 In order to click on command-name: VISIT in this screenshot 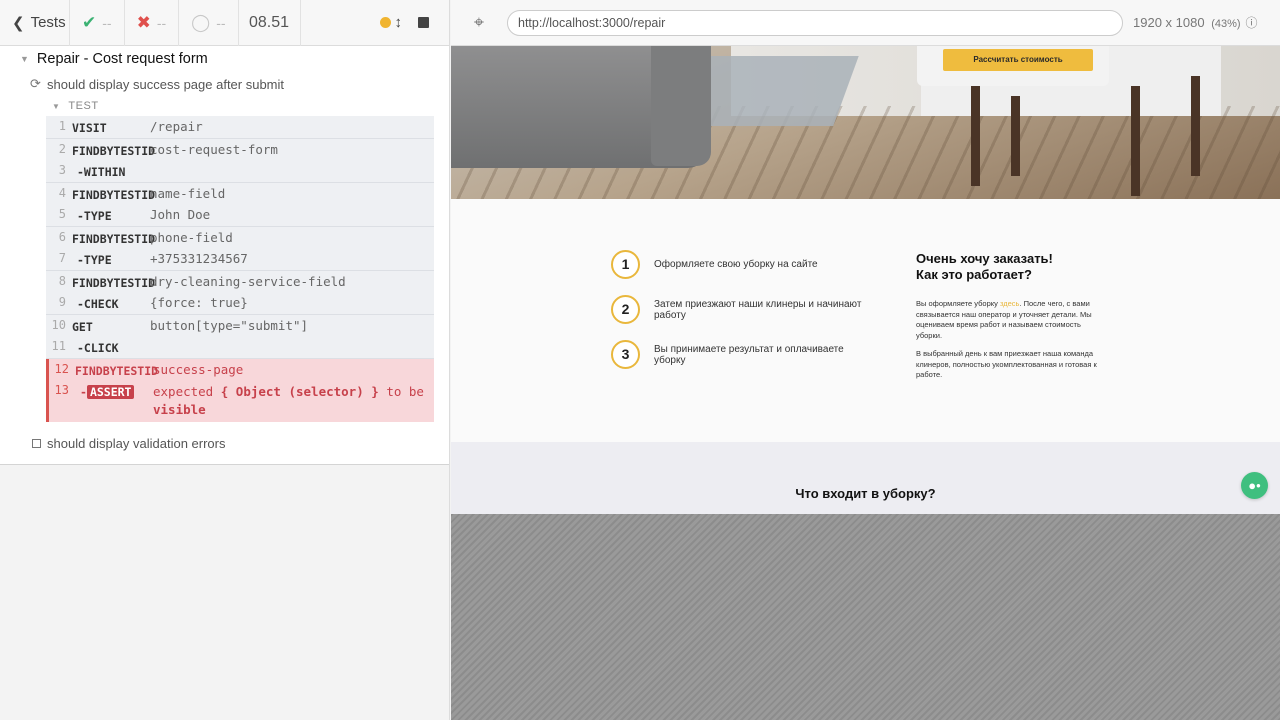, I will do `click(89, 128)`.